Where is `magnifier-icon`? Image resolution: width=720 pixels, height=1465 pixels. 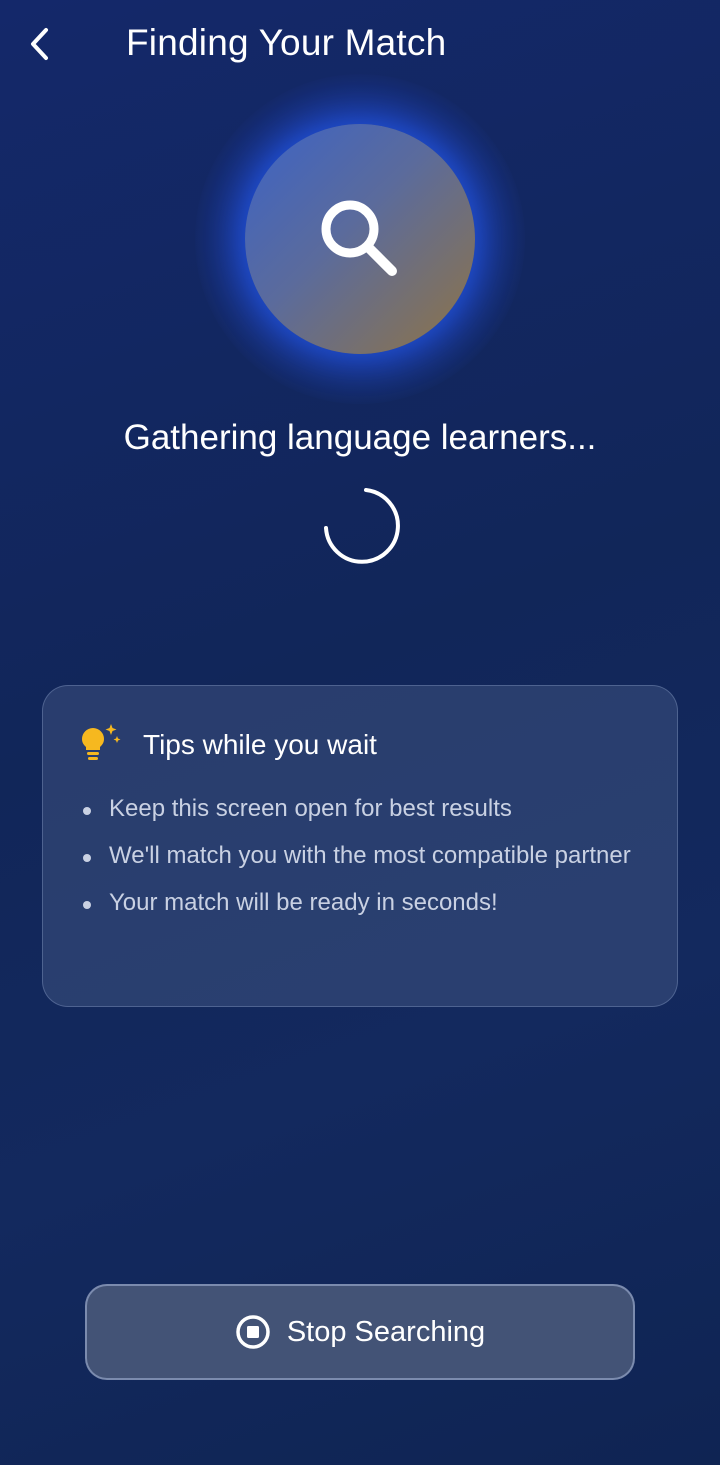
magnifier-icon is located at coordinates (359, 238).